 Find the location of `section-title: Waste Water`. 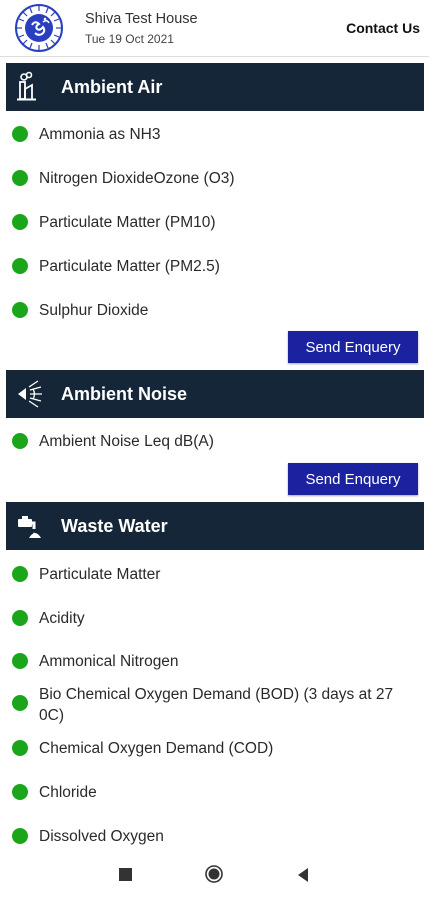

section-title: Waste Water is located at coordinates (114, 526).